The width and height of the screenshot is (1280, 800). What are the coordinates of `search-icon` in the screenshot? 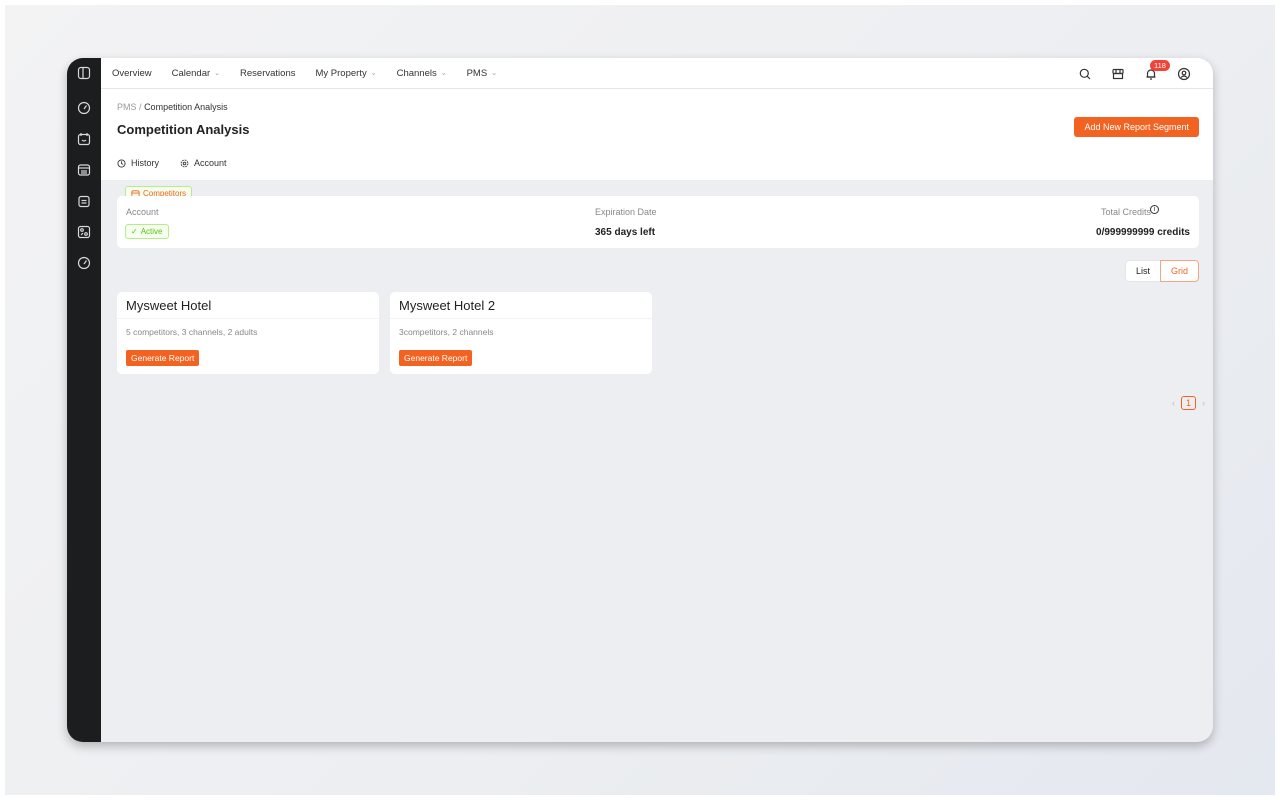 It's located at (1085, 74).